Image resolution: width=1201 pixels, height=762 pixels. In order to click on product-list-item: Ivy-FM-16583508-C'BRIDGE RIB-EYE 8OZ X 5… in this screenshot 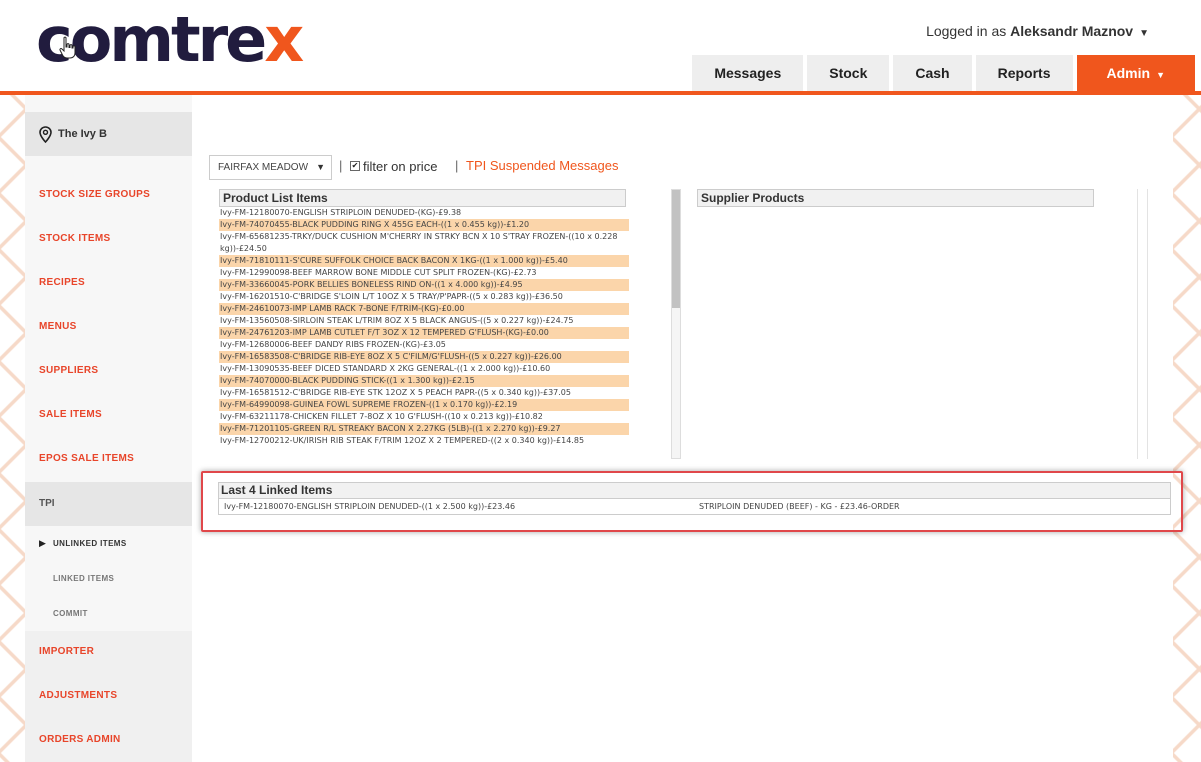, I will do `click(424, 357)`.